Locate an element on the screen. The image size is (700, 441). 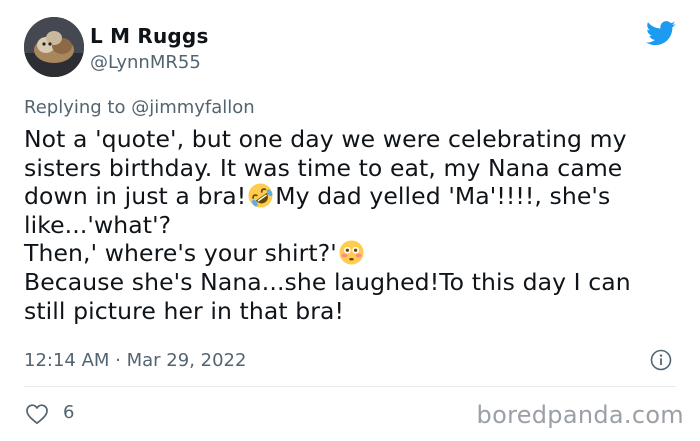
avatar is located at coordinates (54, 47).